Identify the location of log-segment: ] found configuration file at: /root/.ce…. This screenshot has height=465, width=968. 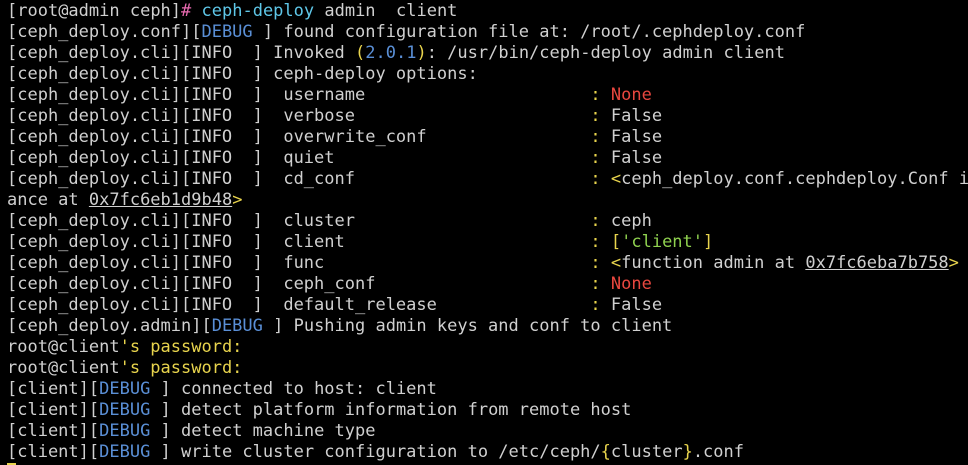
(529, 32).